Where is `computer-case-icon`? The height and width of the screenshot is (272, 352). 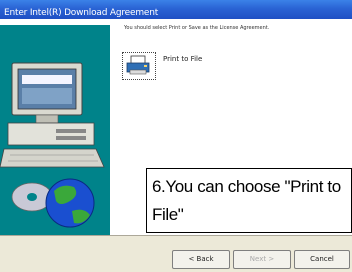 computer-case-icon is located at coordinates (51, 134).